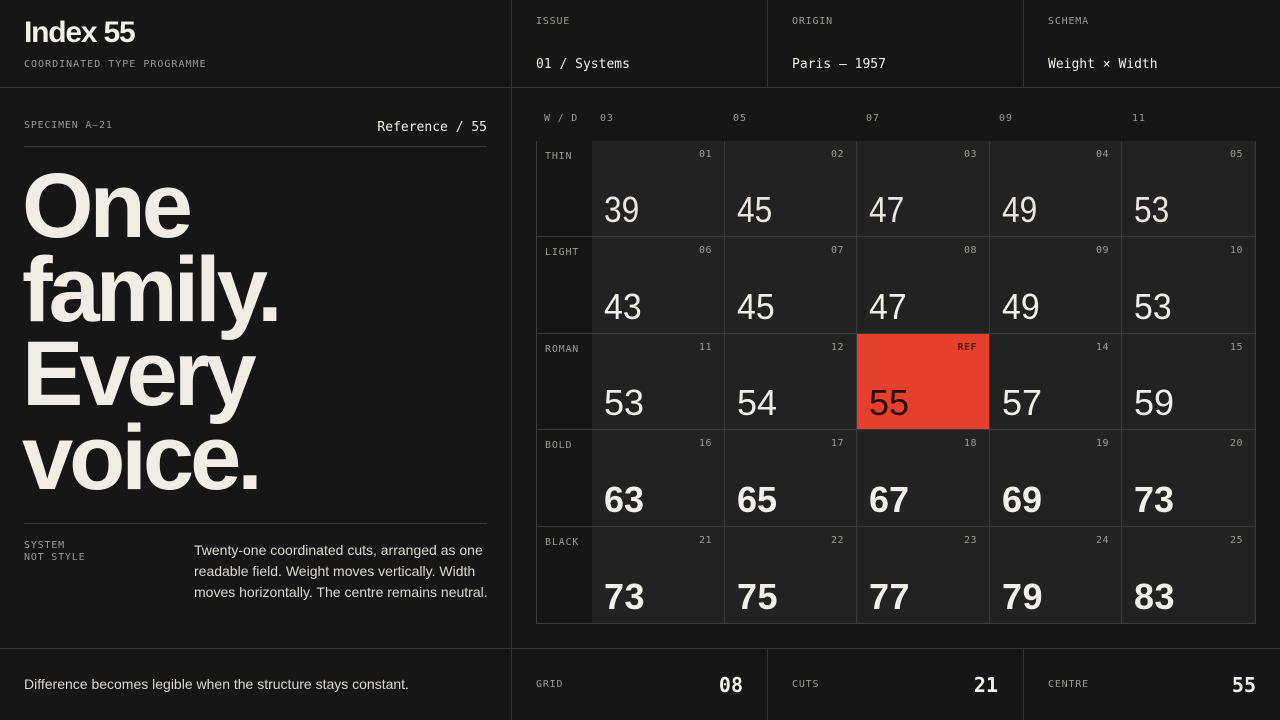 This screenshot has height=720, width=1280. Describe the element at coordinates (658, 478) in the screenshot. I see `grid-cell: 16 63` at that location.